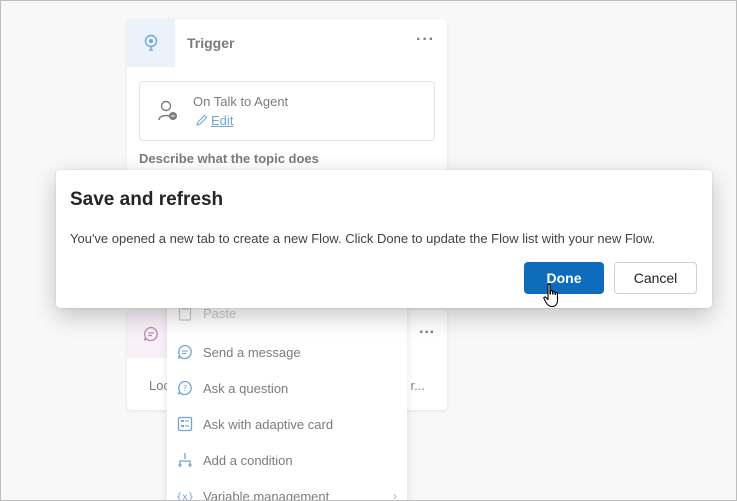  What do you see at coordinates (147, 199) in the screenshot?
I see `dialog-title: Save and refresh` at bounding box center [147, 199].